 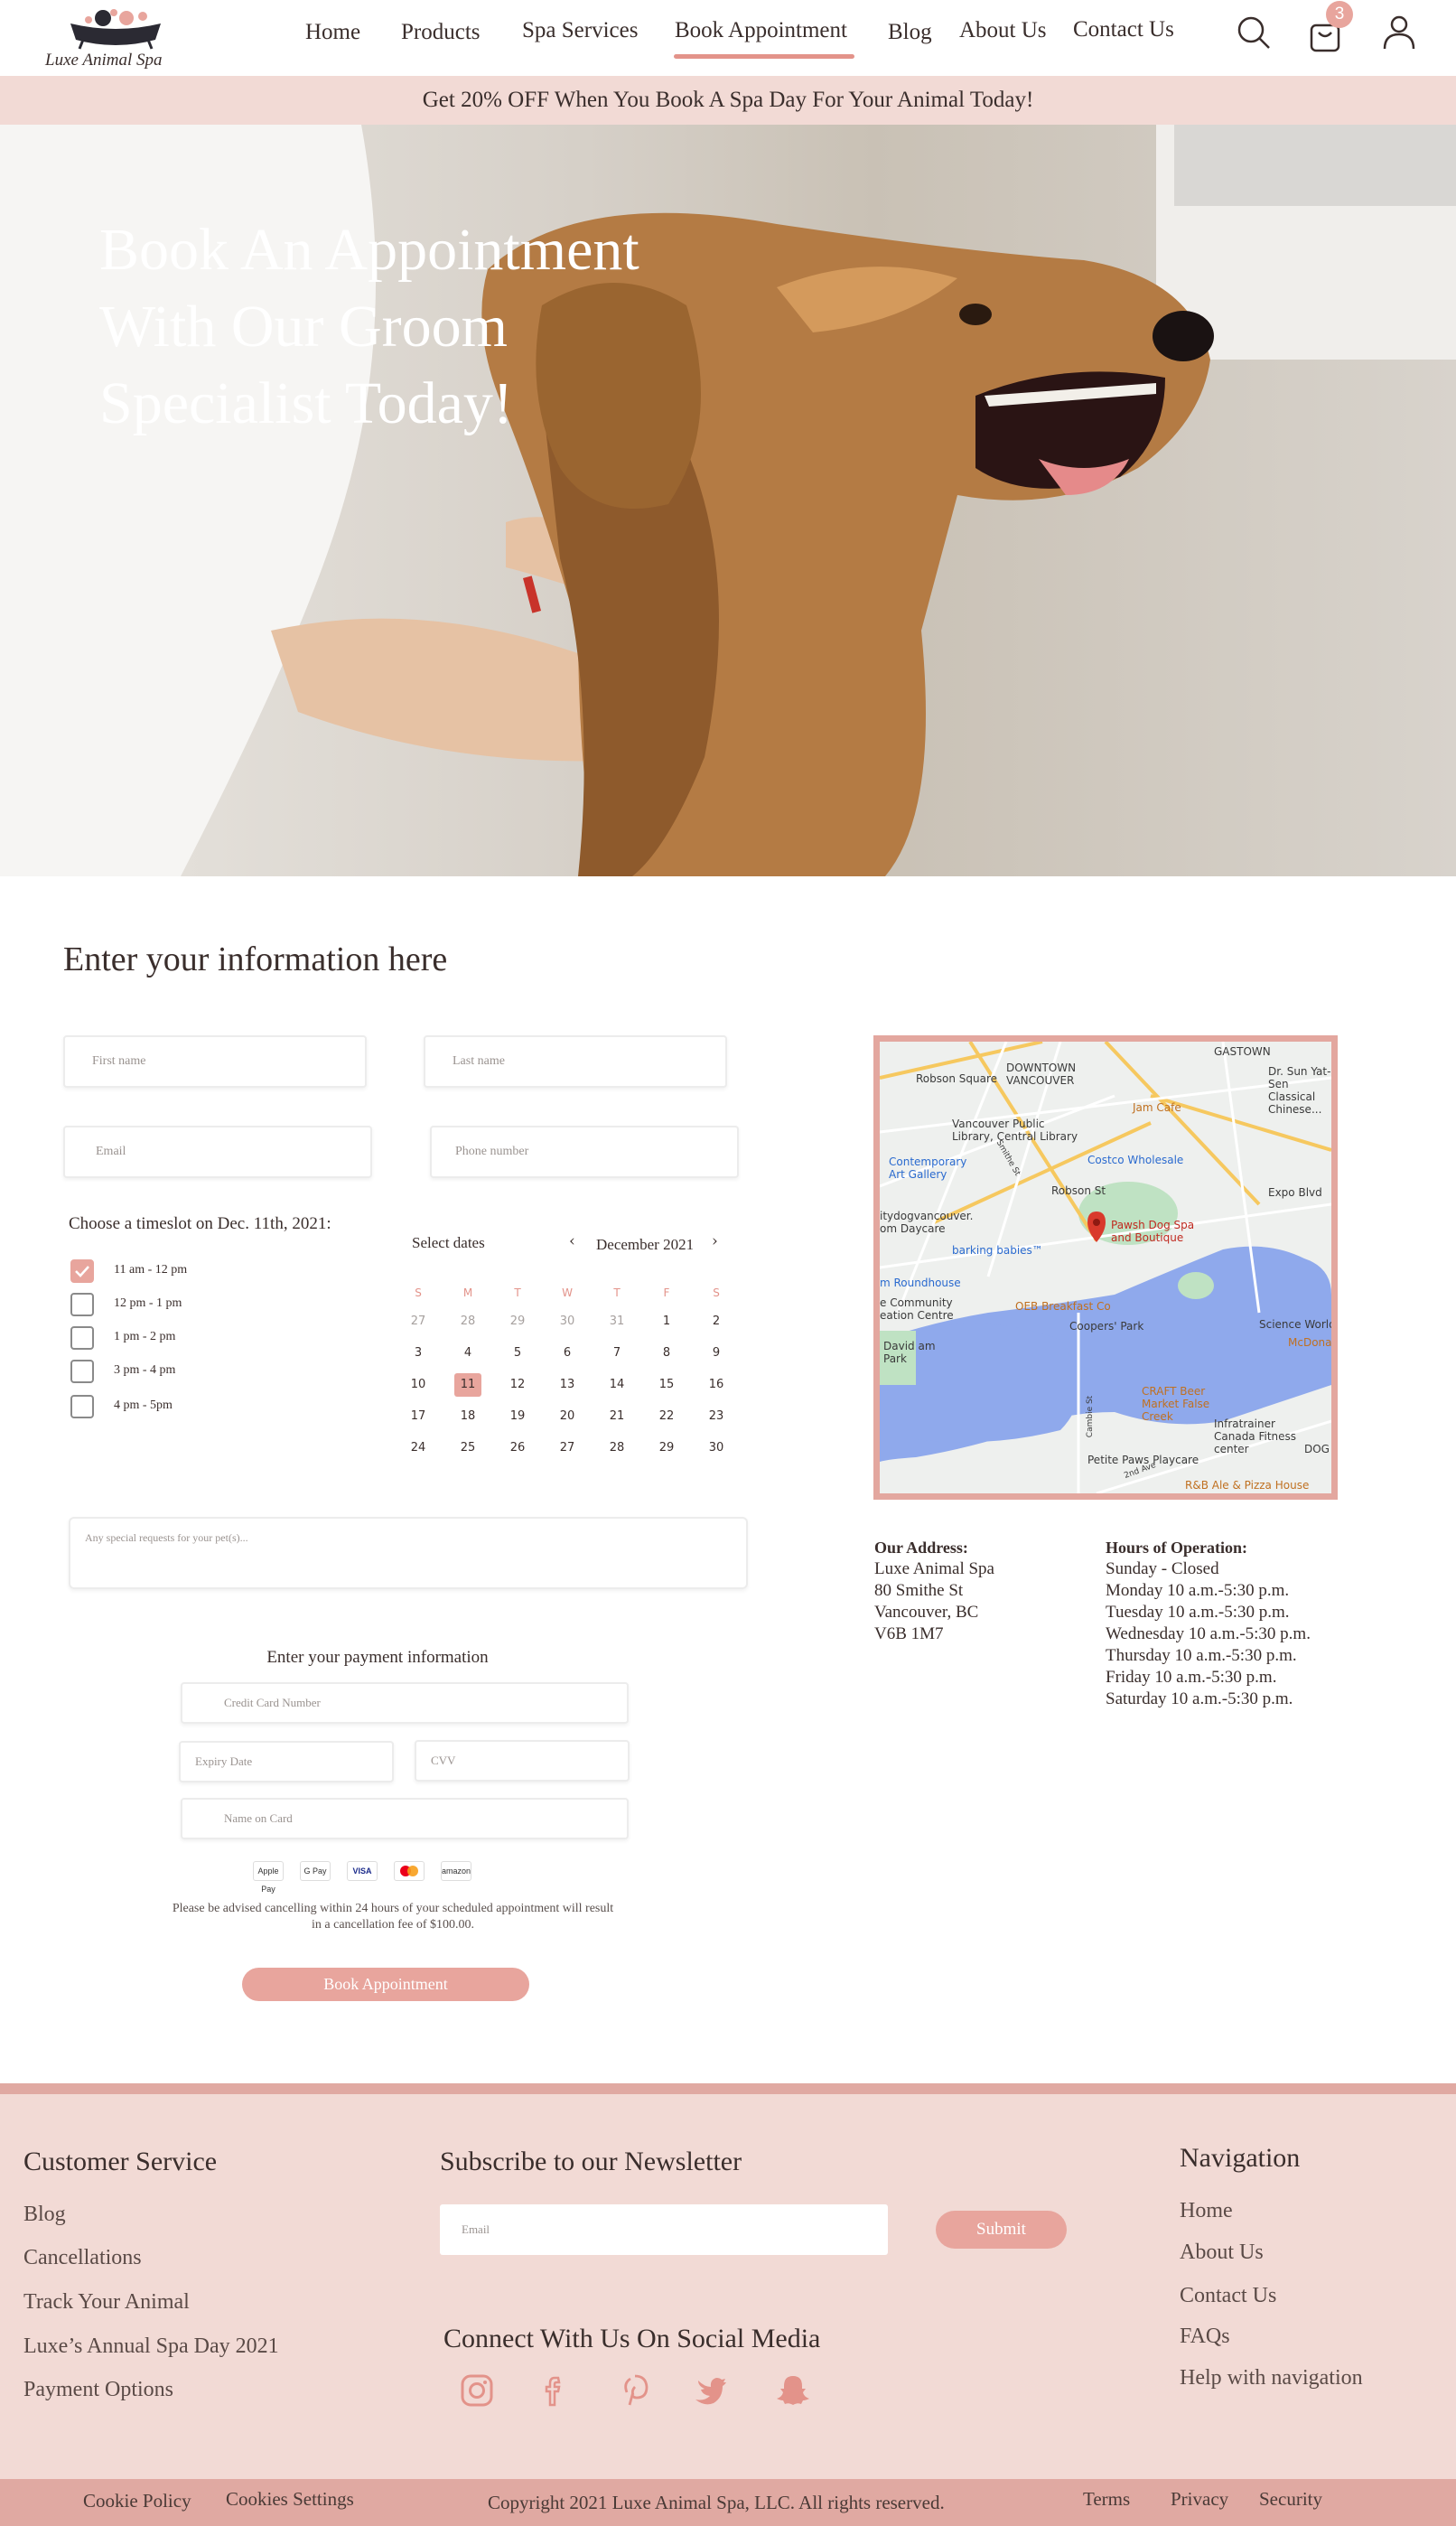 I want to click on calendar-day: 21, so click(x=617, y=1416).